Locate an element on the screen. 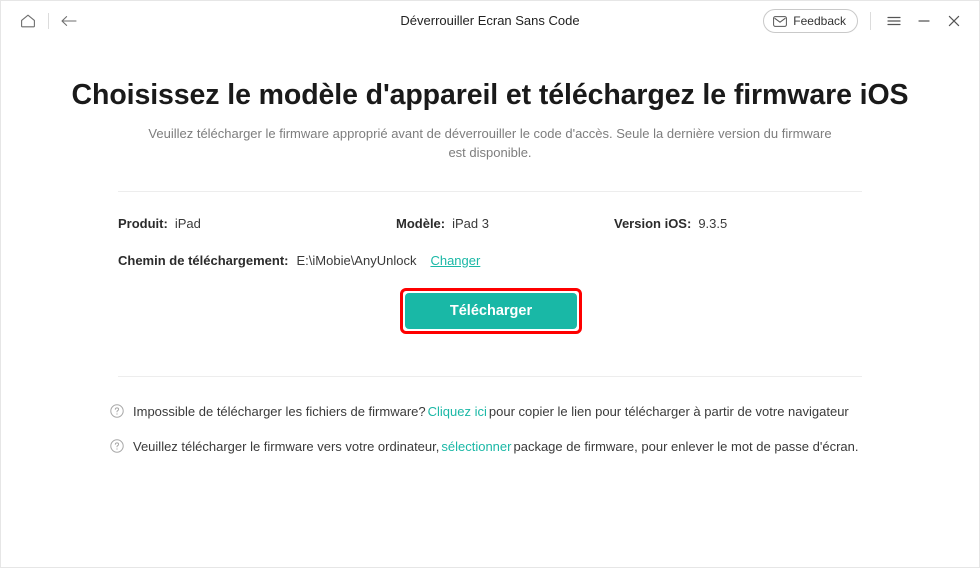  minimize-icon is located at coordinates (924, 21).